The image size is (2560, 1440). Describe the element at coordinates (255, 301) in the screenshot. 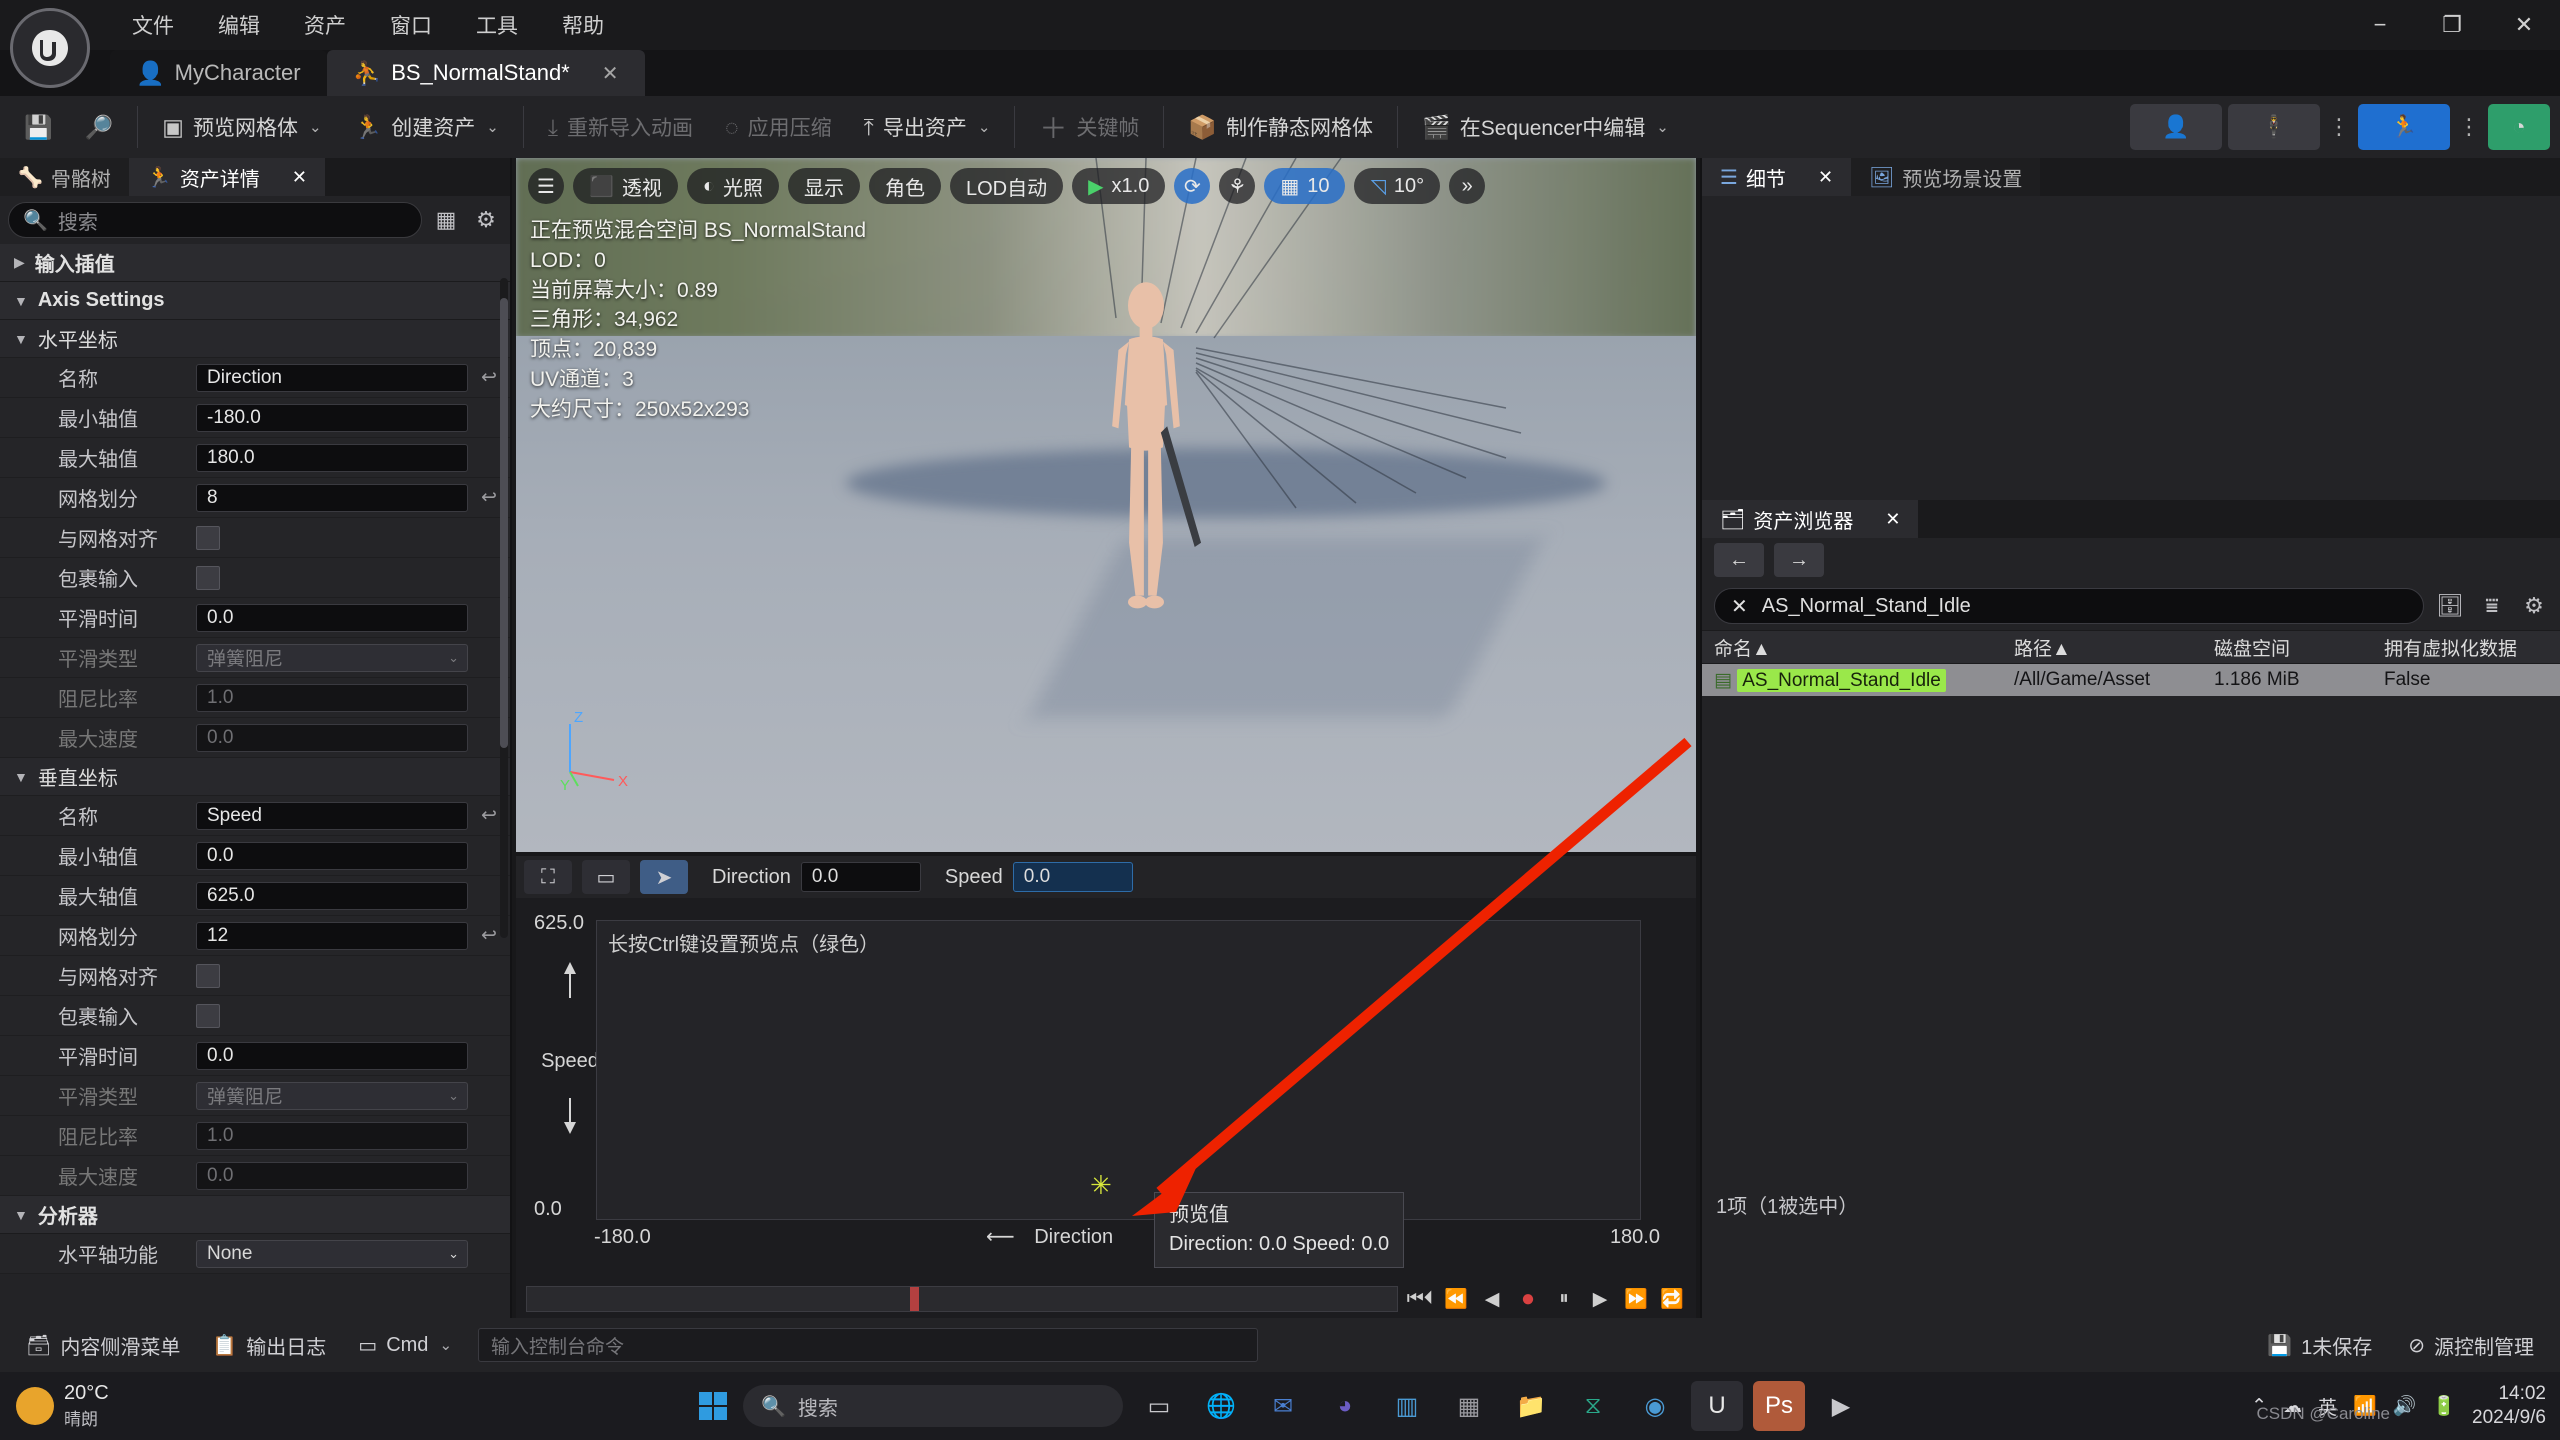

I see `group-axis-settings: ▼ Axis Settings` at that location.